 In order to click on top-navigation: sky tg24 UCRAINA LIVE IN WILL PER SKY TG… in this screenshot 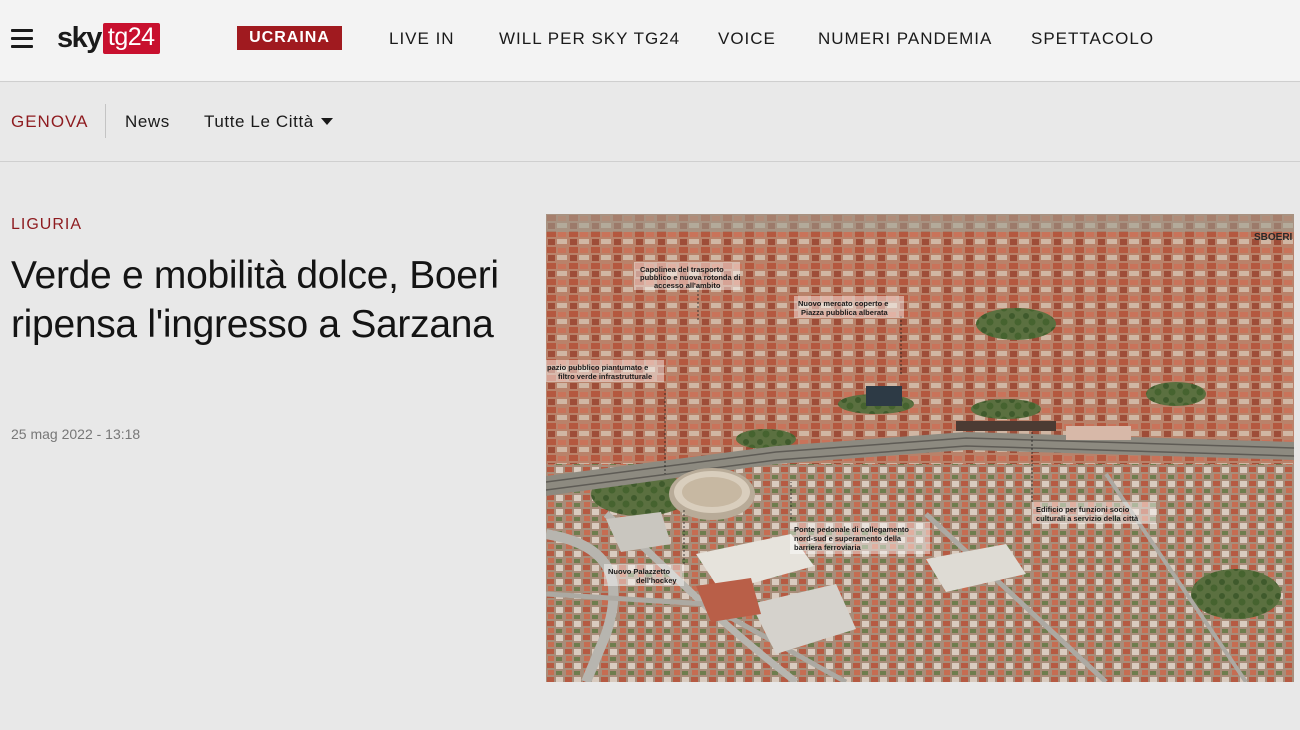, I will do `click(650, 41)`.